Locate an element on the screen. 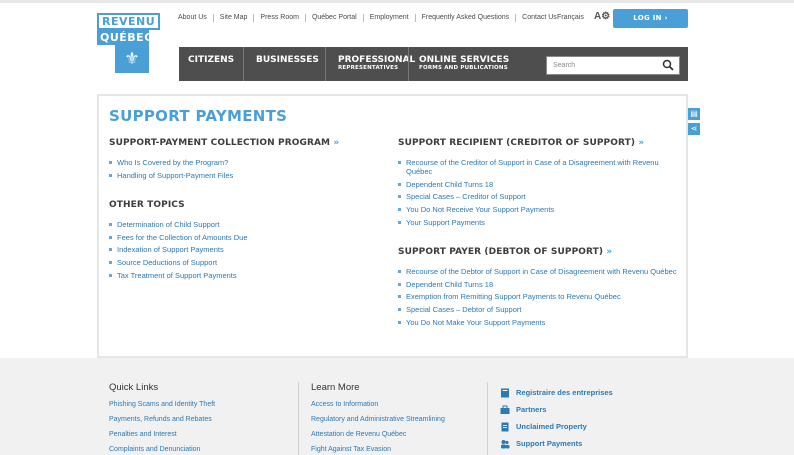 The height and width of the screenshot is (455, 794). text-size-icon: A⚙ is located at coordinates (602, 16).